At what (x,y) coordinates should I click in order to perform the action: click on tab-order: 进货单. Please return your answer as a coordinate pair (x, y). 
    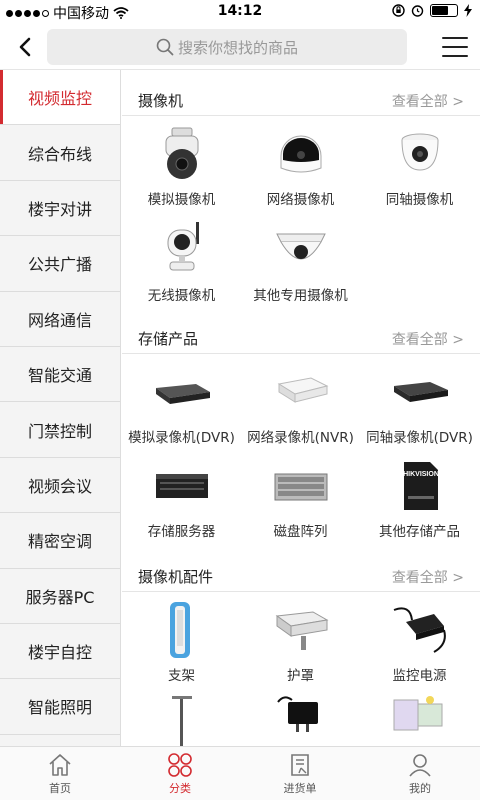
    Looking at the image, I should click on (300, 773).